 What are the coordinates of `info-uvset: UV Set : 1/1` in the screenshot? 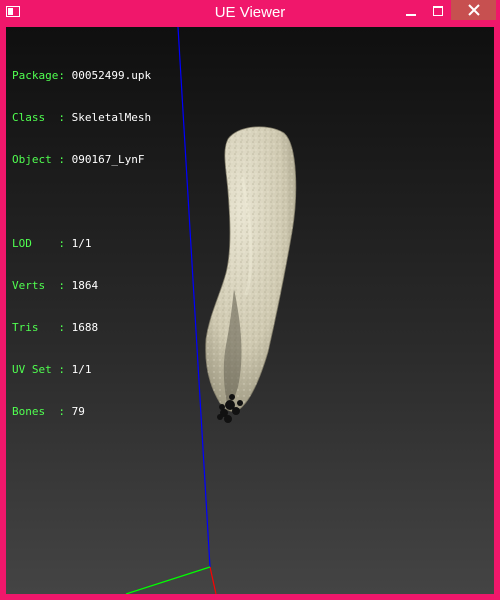 It's located at (81, 370).